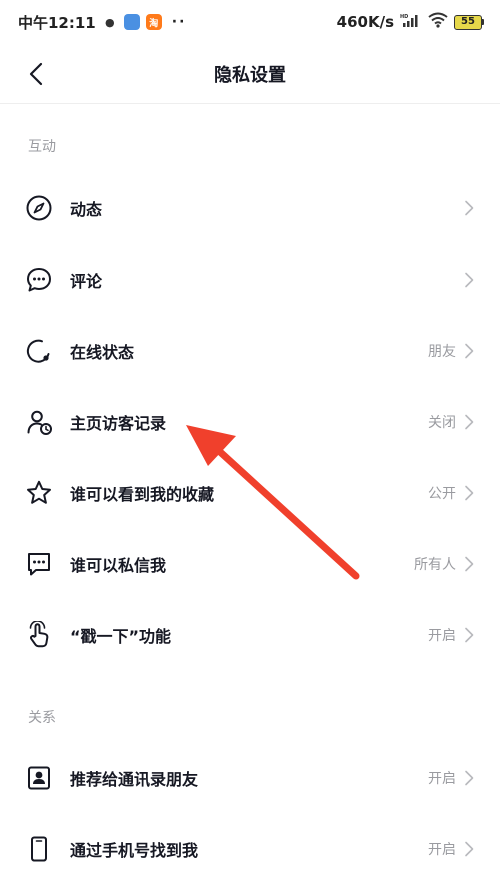 This screenshot has width=500, height=888. What do you see at coordinates (39, 778) in the screenshot?
I see `contacts-icon` at bounding box center [39, 778].